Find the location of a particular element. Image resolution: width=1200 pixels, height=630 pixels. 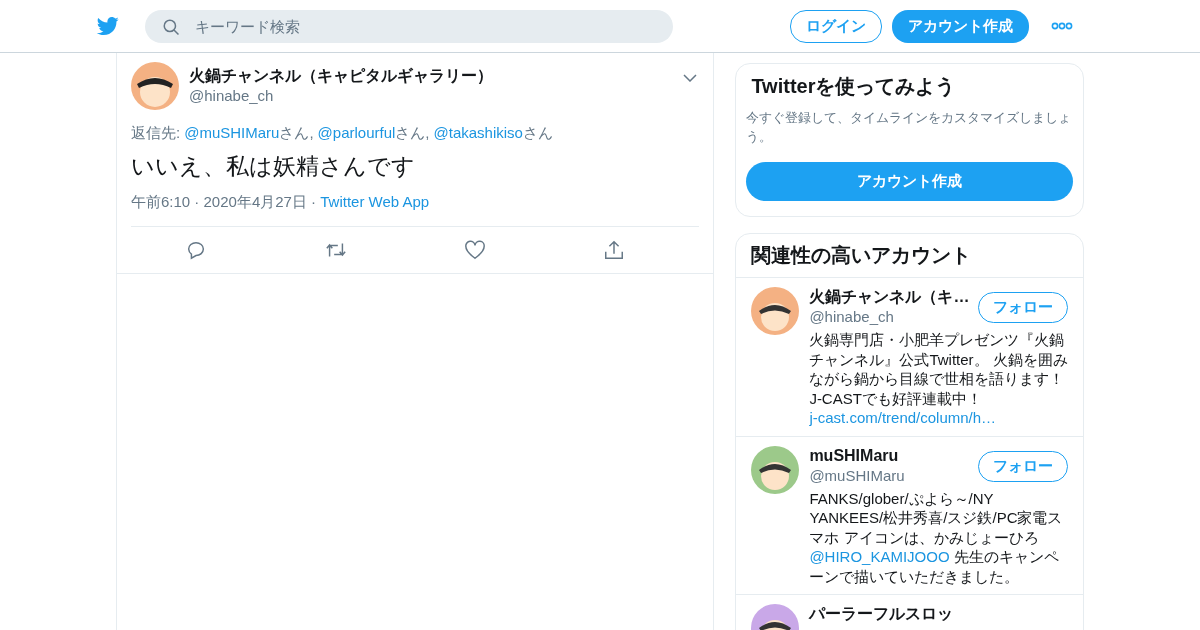

account-name: パーラーフルスロッ is located at coordinates (938, 614).